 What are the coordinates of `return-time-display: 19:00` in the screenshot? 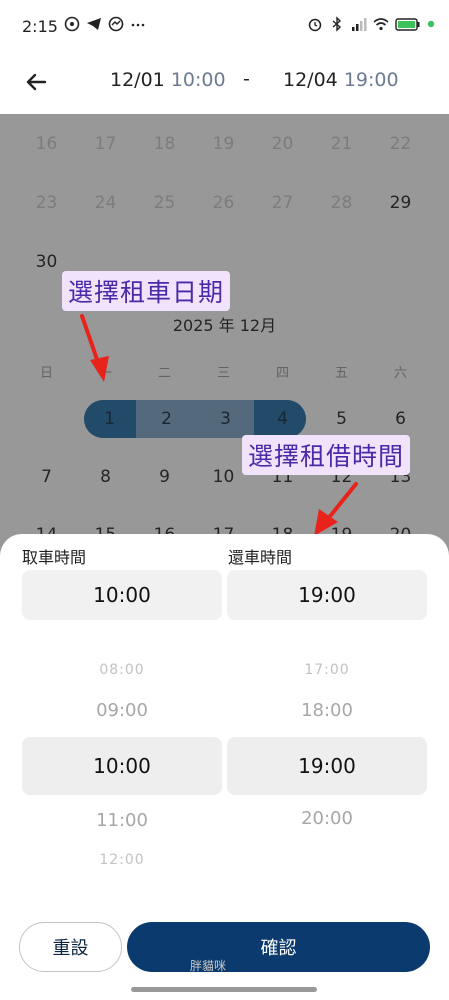 It's located at (327, 595).